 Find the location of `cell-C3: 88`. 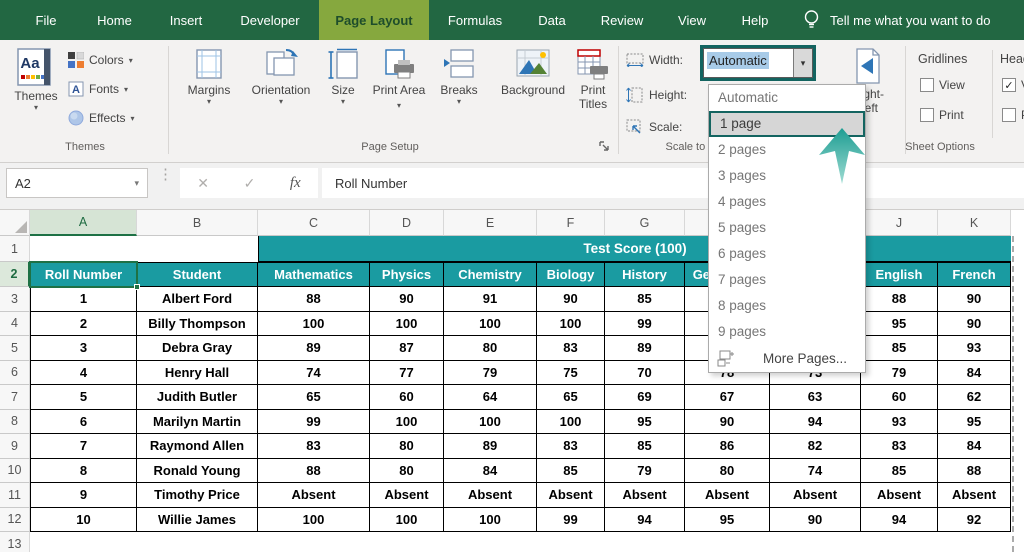

cell-C3: 88 is located at coordinates (314, 299).